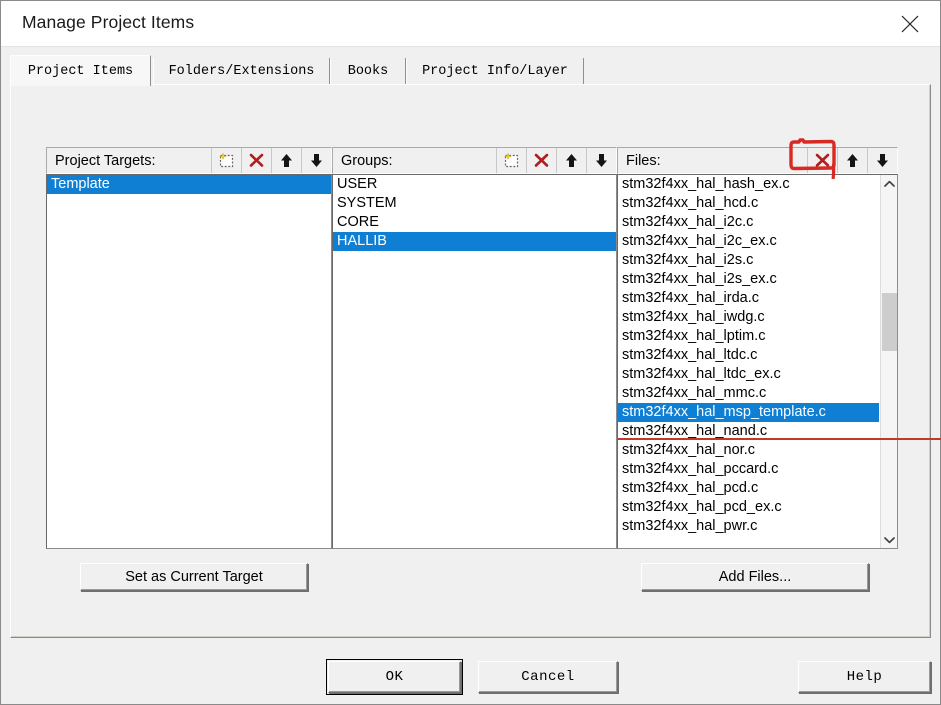  What do you see at coordinates (474, 160) in the screenshot?
I see `groups-header: Groups:` at bounding box center [474, 160].